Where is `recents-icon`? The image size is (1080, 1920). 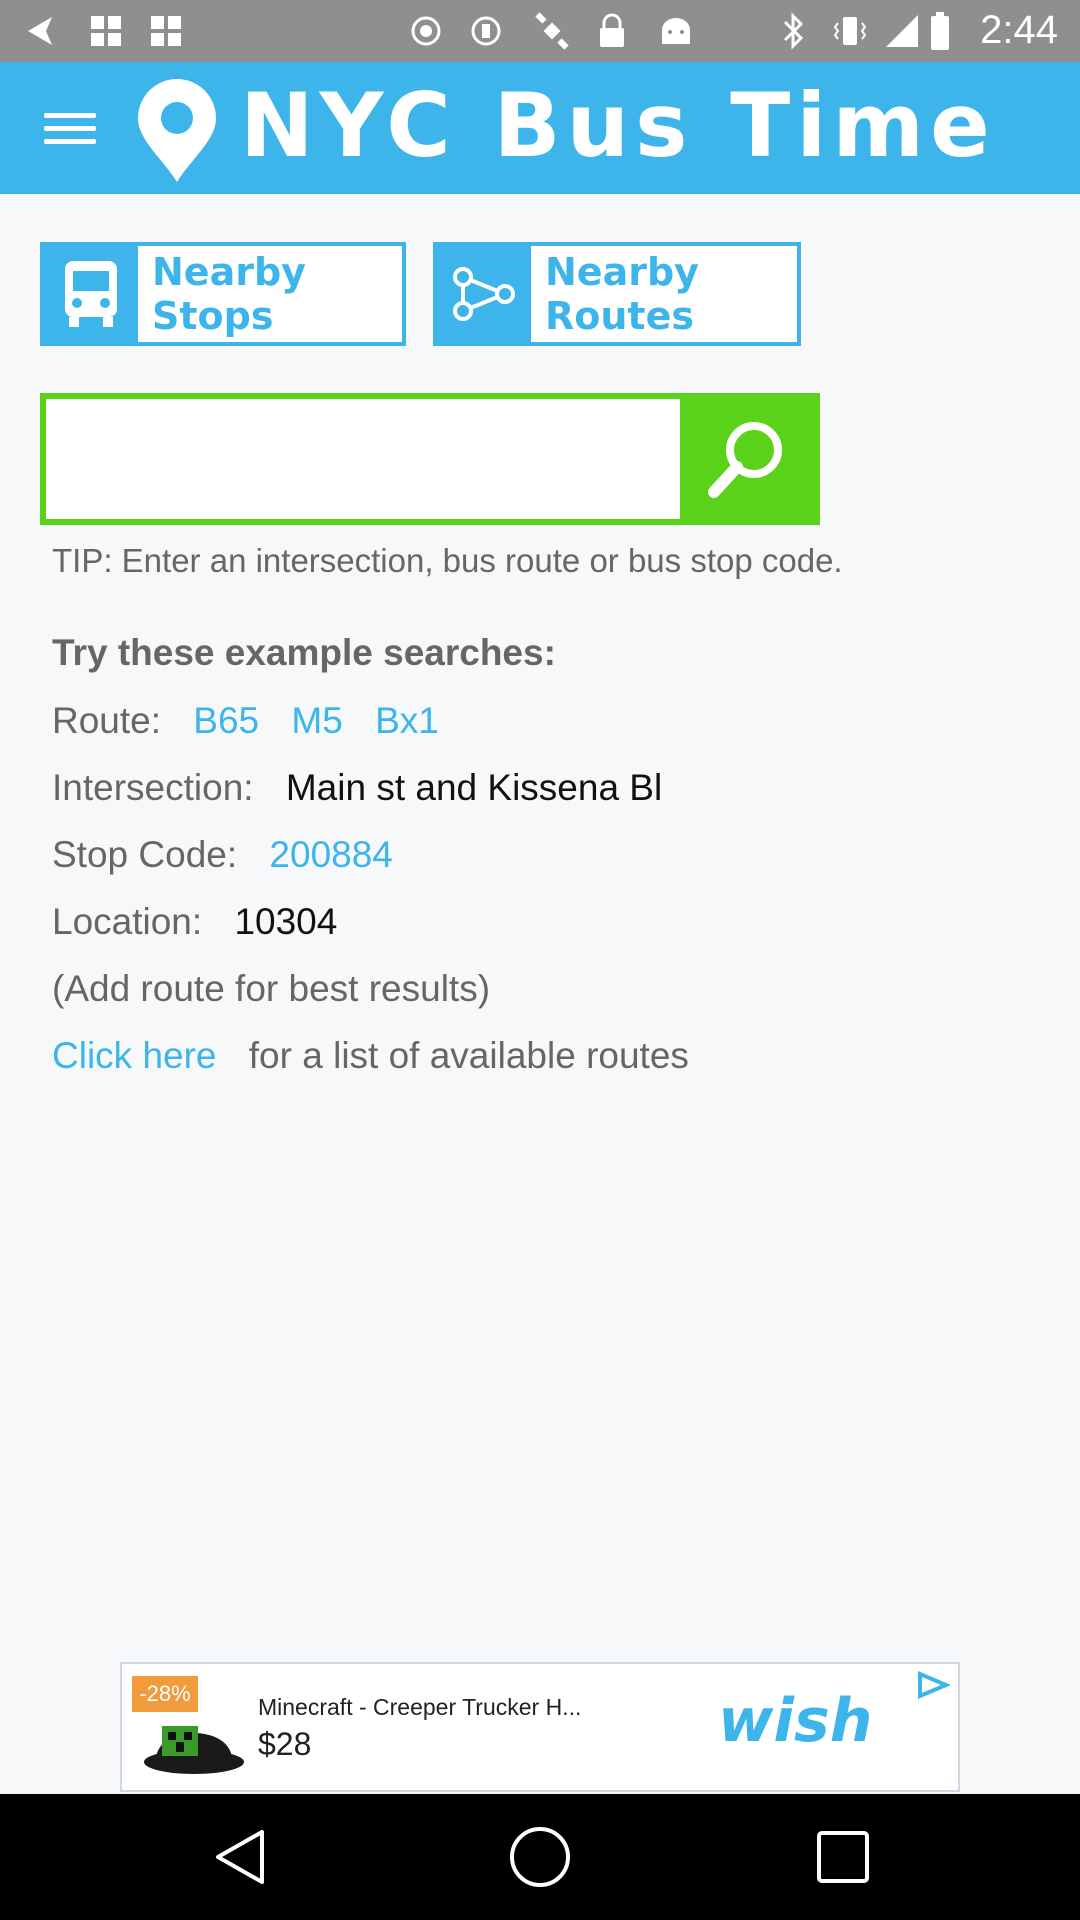
recents-icon is located at coordinates (843, 1857).